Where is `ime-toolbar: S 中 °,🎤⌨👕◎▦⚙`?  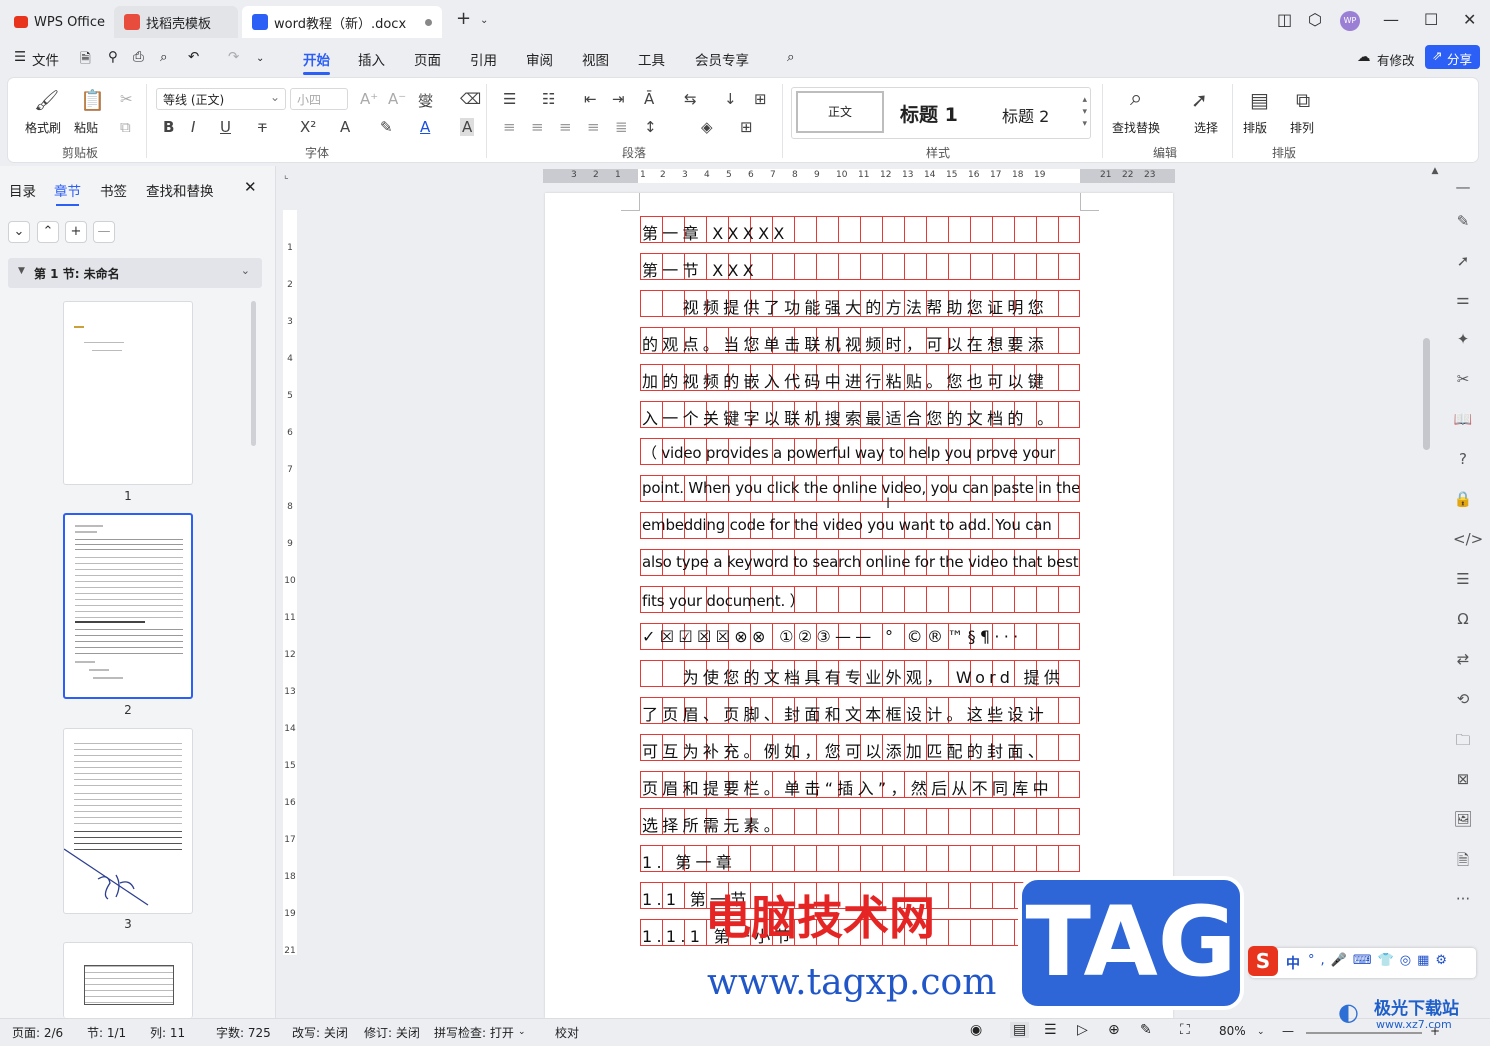
ime-toolbar: S 中 °,🎤⌨👕◎▦⚙ is located at coordinates (1362, 962).